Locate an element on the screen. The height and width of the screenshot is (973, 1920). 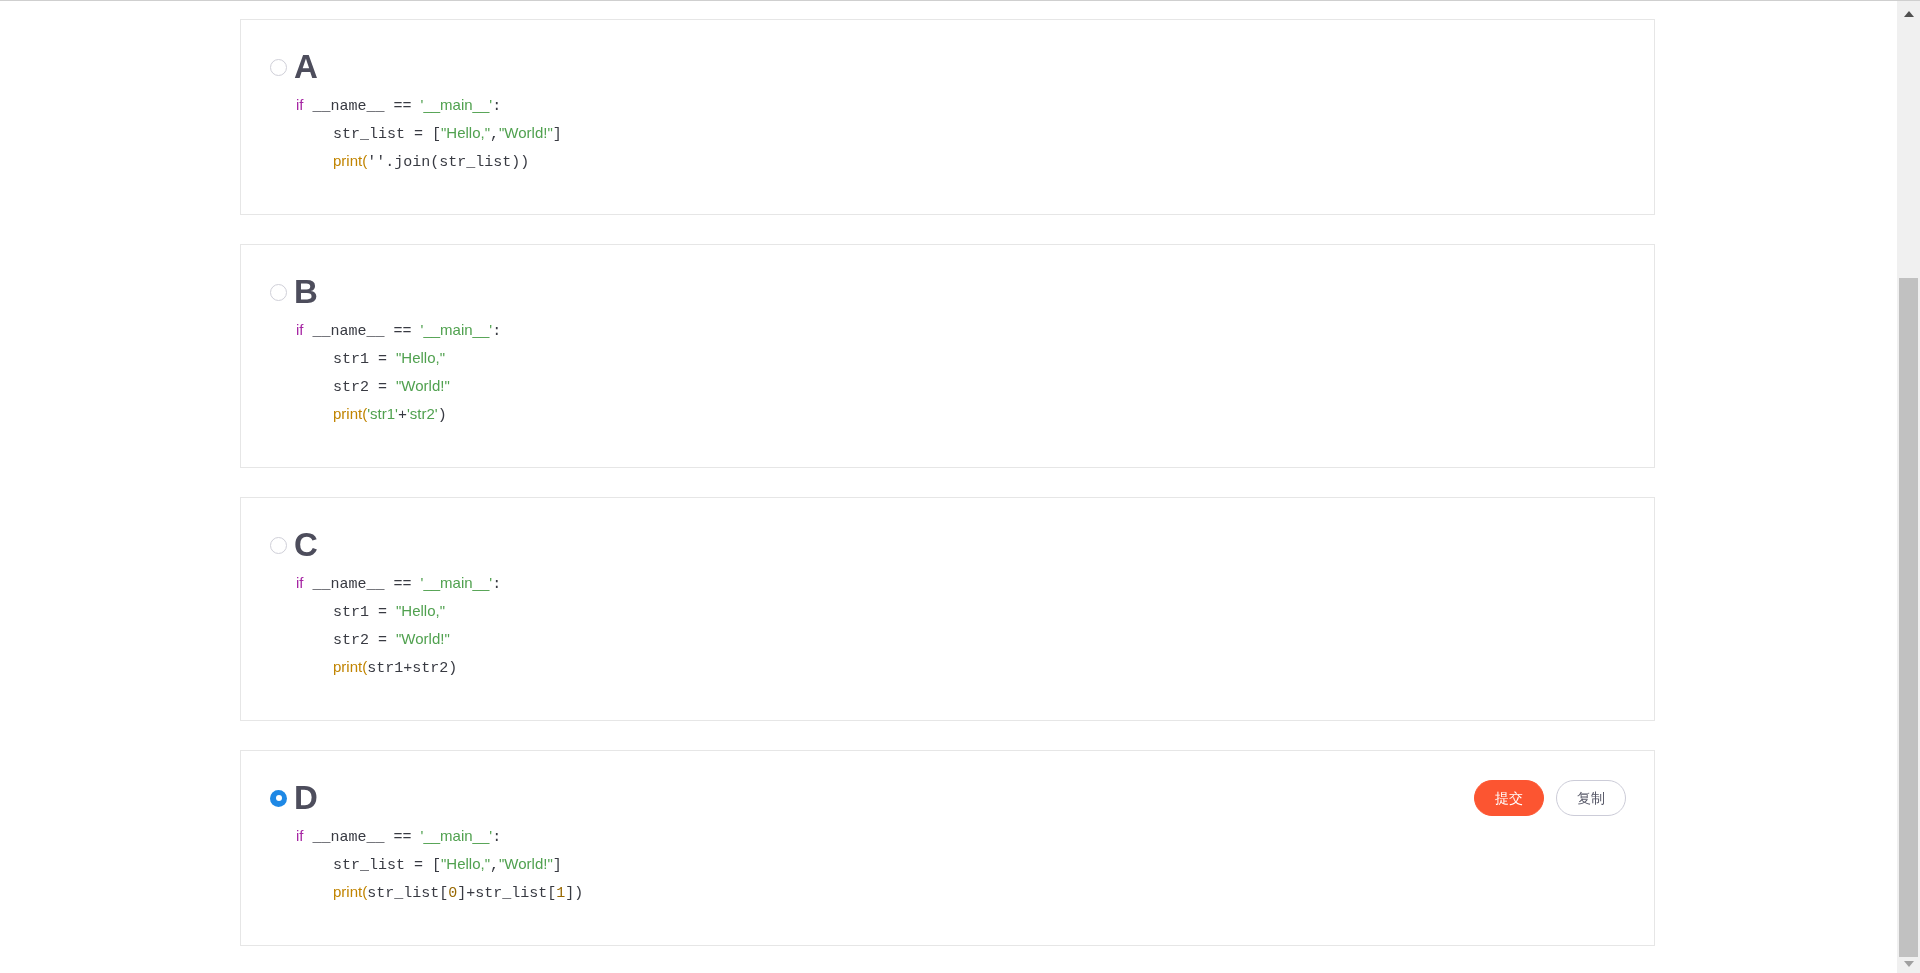
scroll-up-arrow-icon is located at coordinates (1908, 14).